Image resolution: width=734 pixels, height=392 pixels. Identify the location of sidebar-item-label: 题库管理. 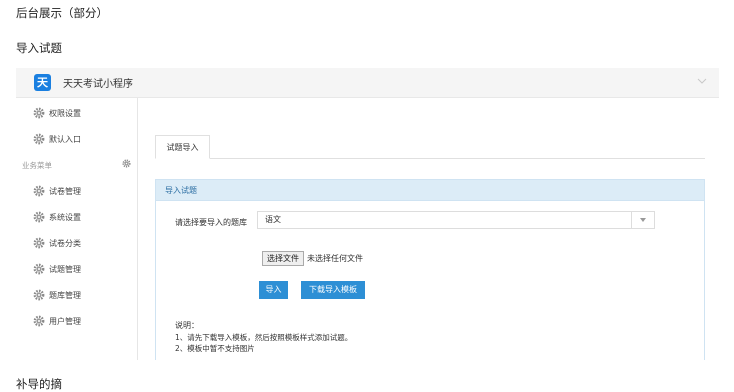
(65, 295).